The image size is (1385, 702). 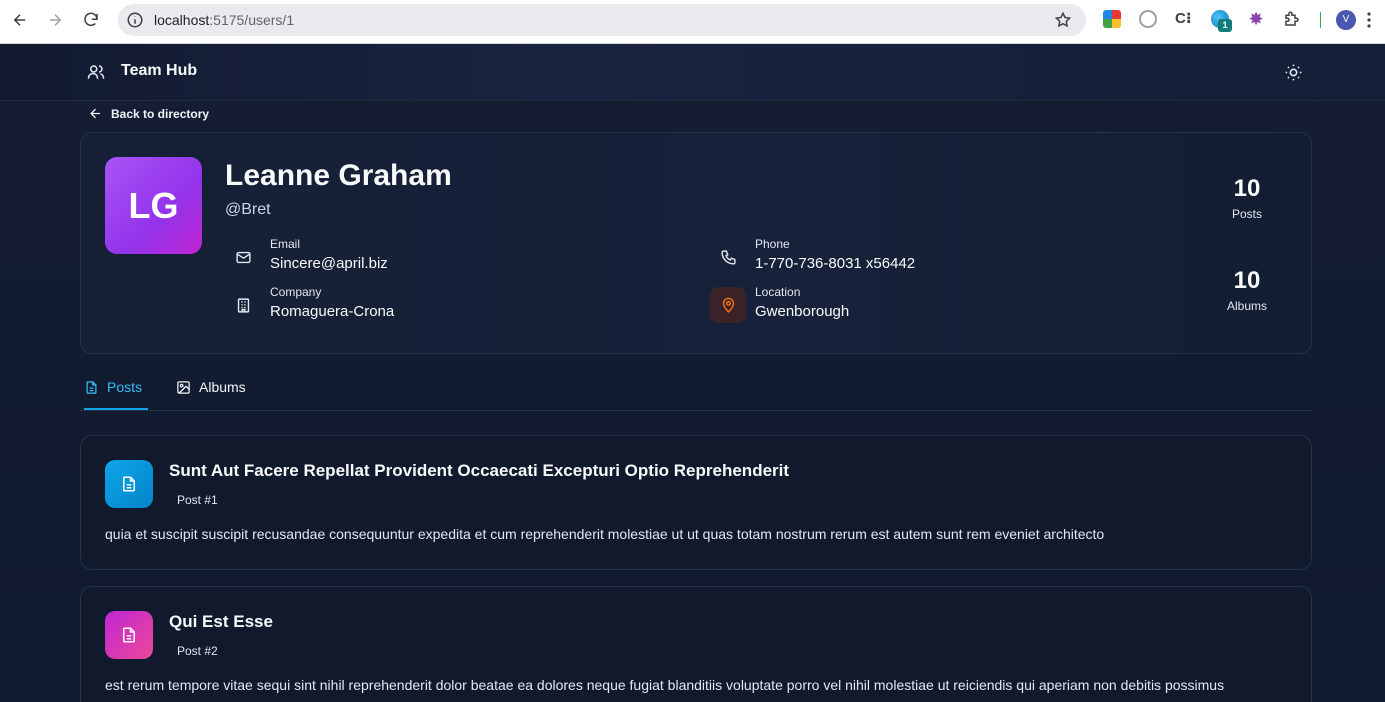 What do you see at coordinates (224, 20) in the screenshot?
I see `url-text: localhost:5175/users/1` at bounding box center [224, 20].